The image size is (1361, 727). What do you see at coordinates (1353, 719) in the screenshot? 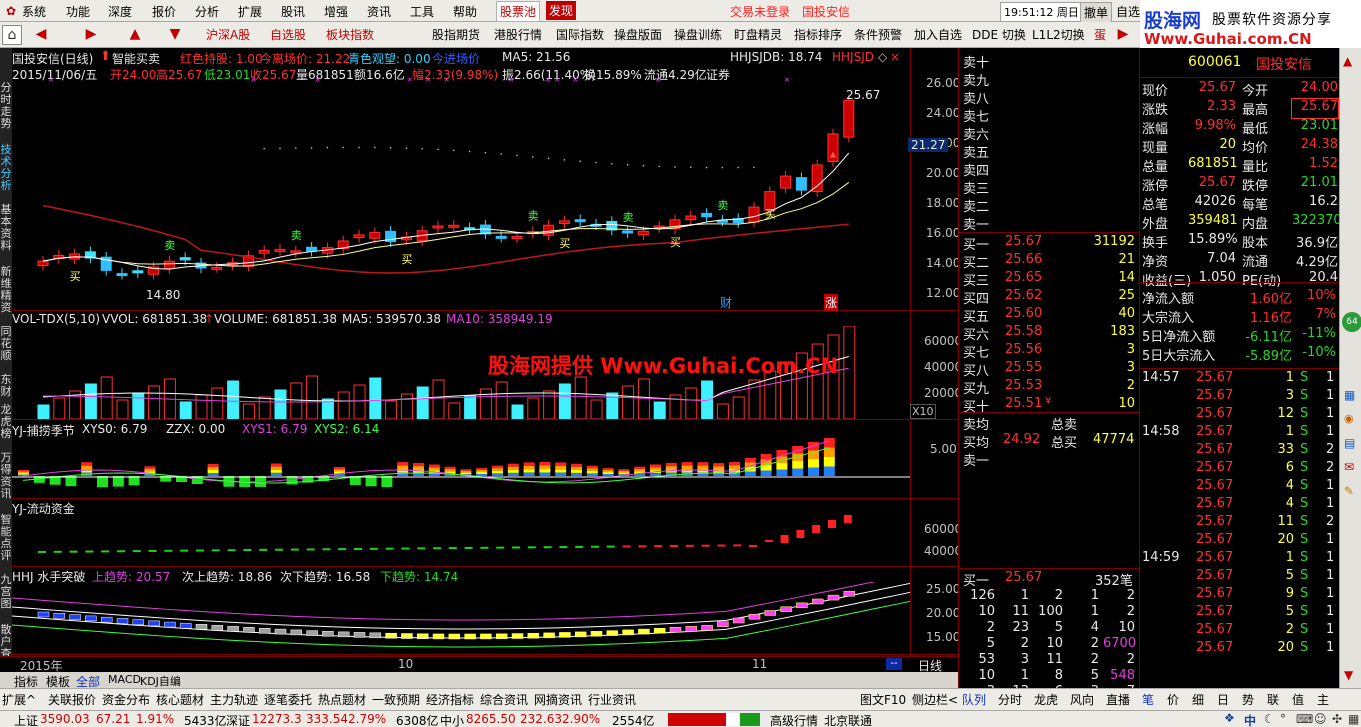
I see `ime-grid-icon: ▦` at bounding box center [1353, 719].